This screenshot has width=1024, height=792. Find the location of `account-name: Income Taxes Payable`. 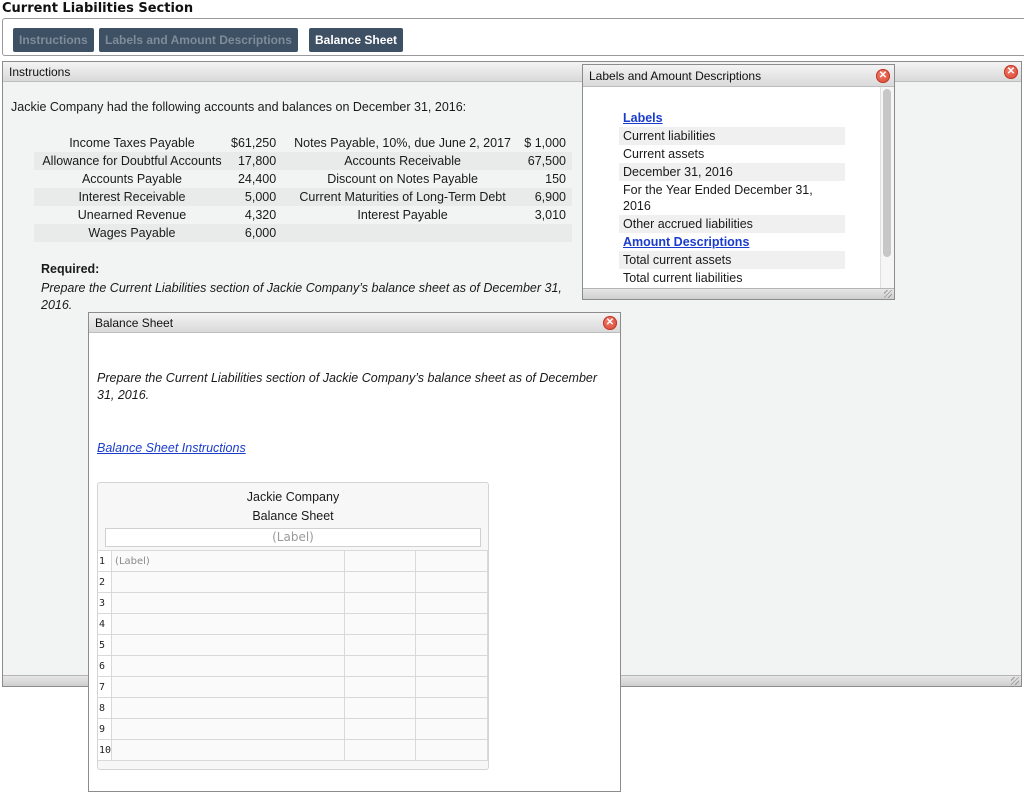

account-name: Income Taxes Payable is located at coordinates (132, 143).